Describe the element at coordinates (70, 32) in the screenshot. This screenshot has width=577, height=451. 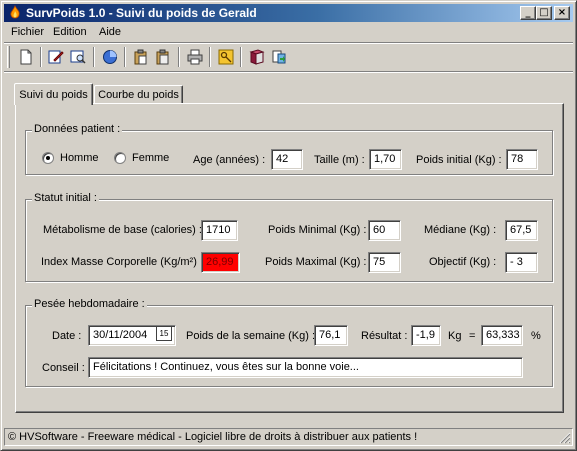
I see `menu-edition: Edition` at that location.